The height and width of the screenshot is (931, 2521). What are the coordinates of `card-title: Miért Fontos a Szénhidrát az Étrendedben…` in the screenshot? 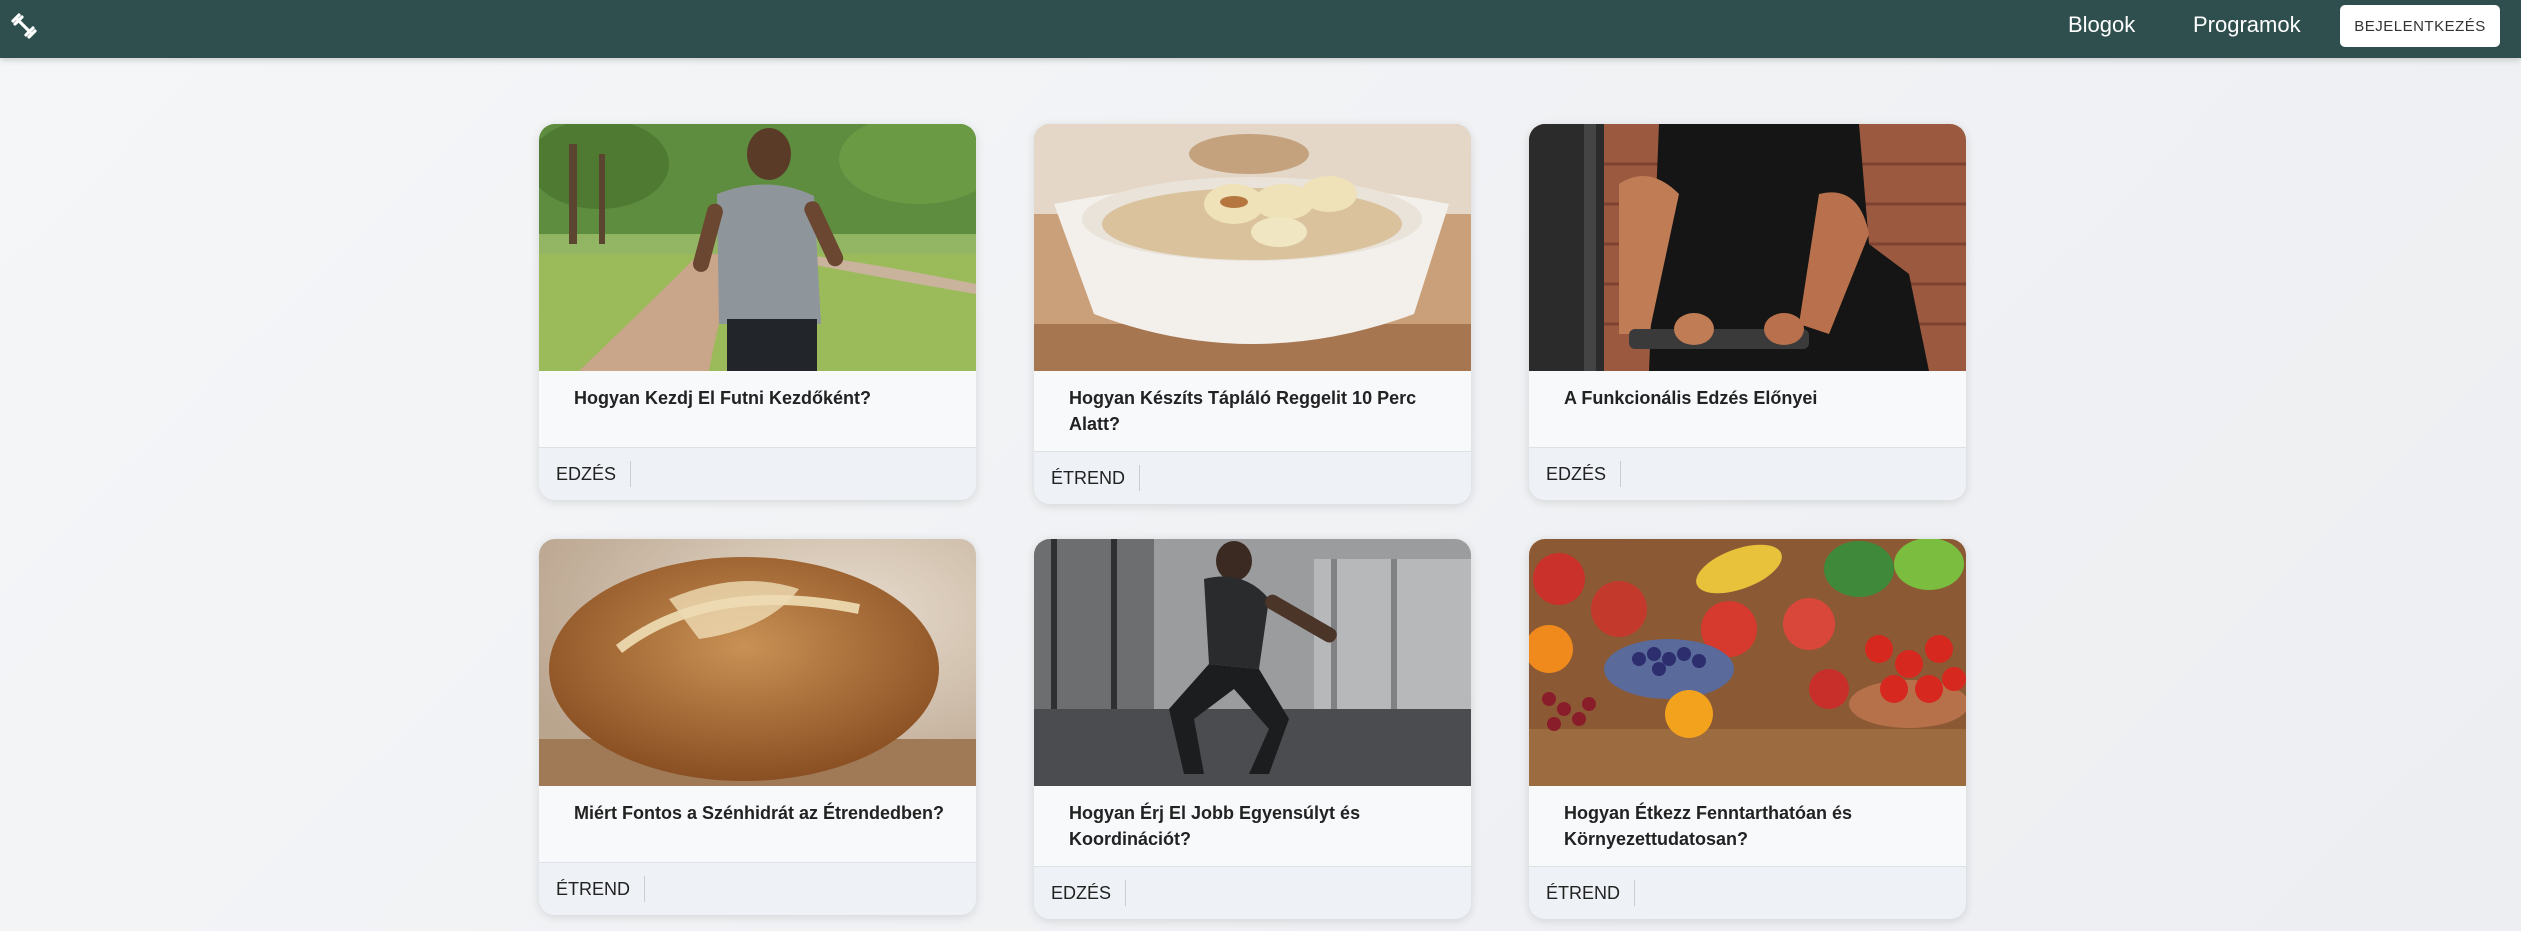 It's located at (757, 806).